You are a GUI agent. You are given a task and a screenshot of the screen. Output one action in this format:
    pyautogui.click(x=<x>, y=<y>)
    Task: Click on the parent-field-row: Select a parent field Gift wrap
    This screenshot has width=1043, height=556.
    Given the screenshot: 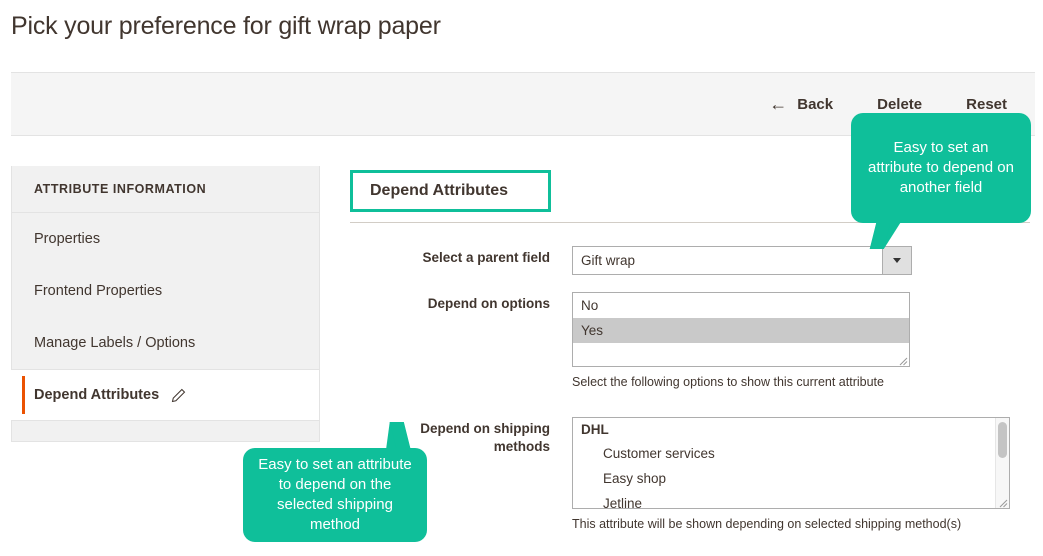 What is the action you would take?
    pyautogui.click(x=651, y=260)
    